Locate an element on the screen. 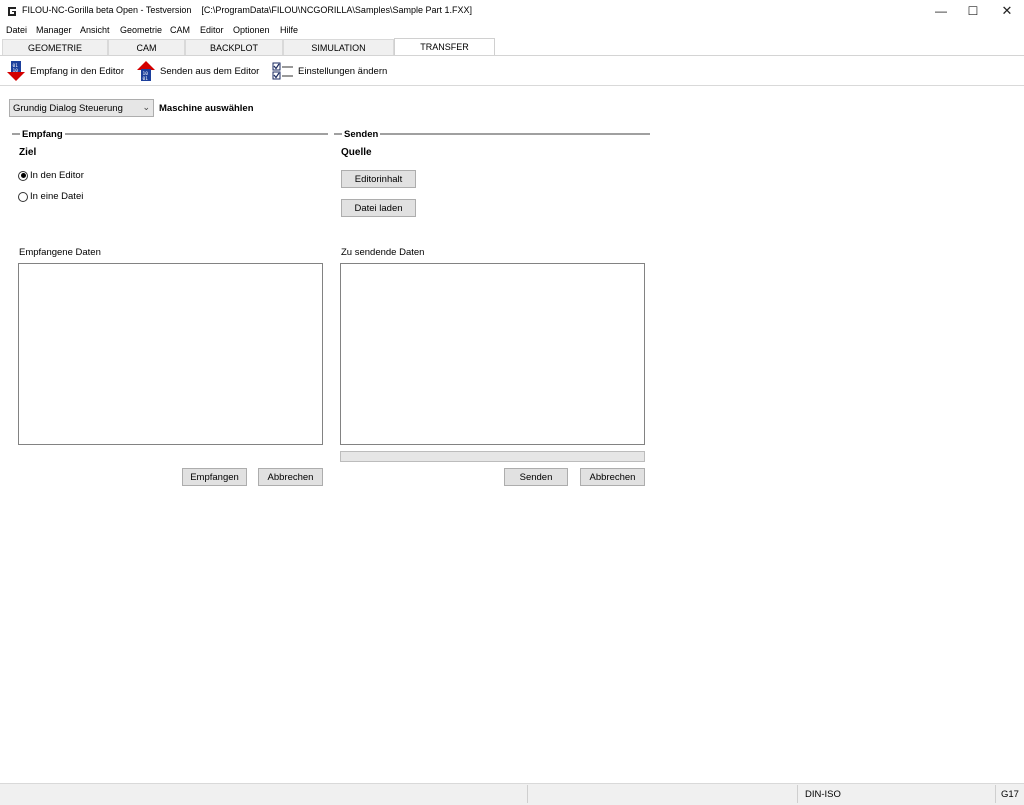  menu-hilfe: Hilfe is located at coordinates (289, 30).